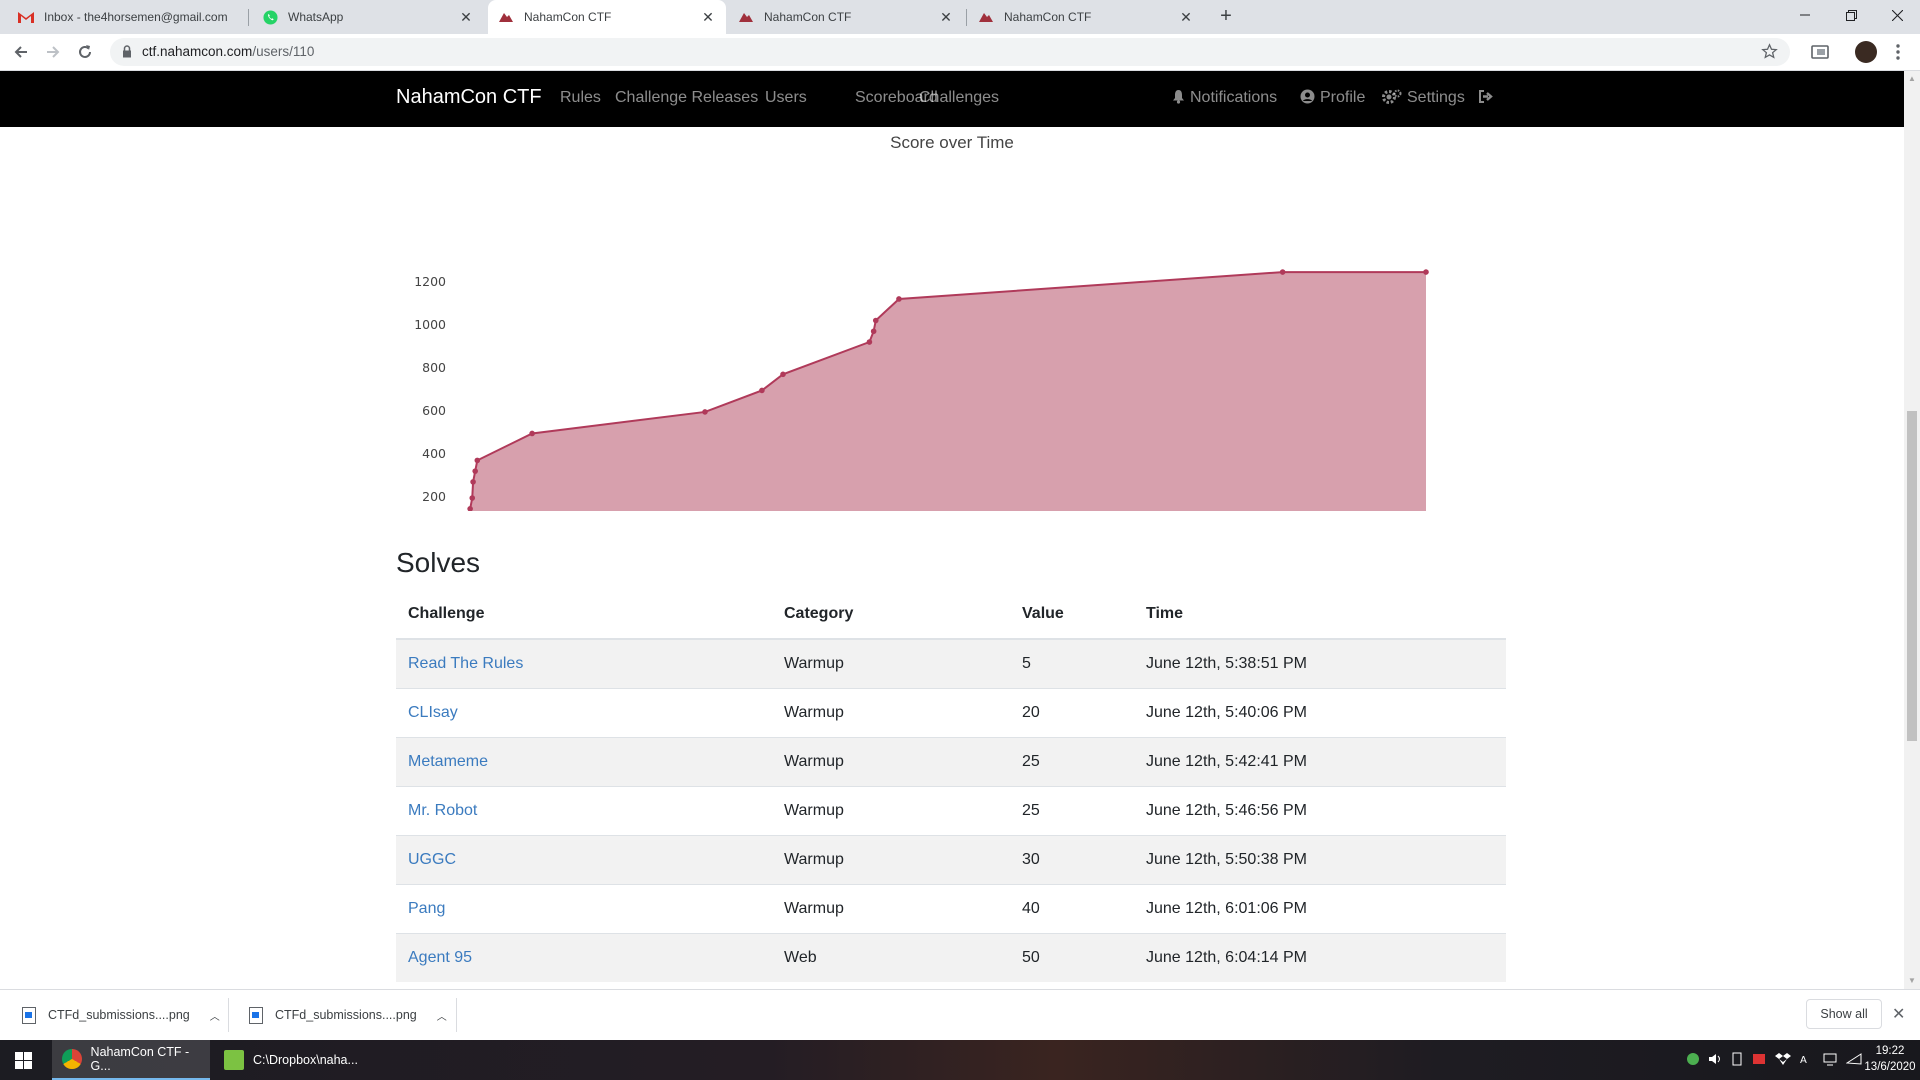 The height and width of the screenshot is (1080, 1920). What do you see at coordinates (1853, 1060) in the screenshot?
I see `wifi-icon` at bounding box center [1853, 1060].